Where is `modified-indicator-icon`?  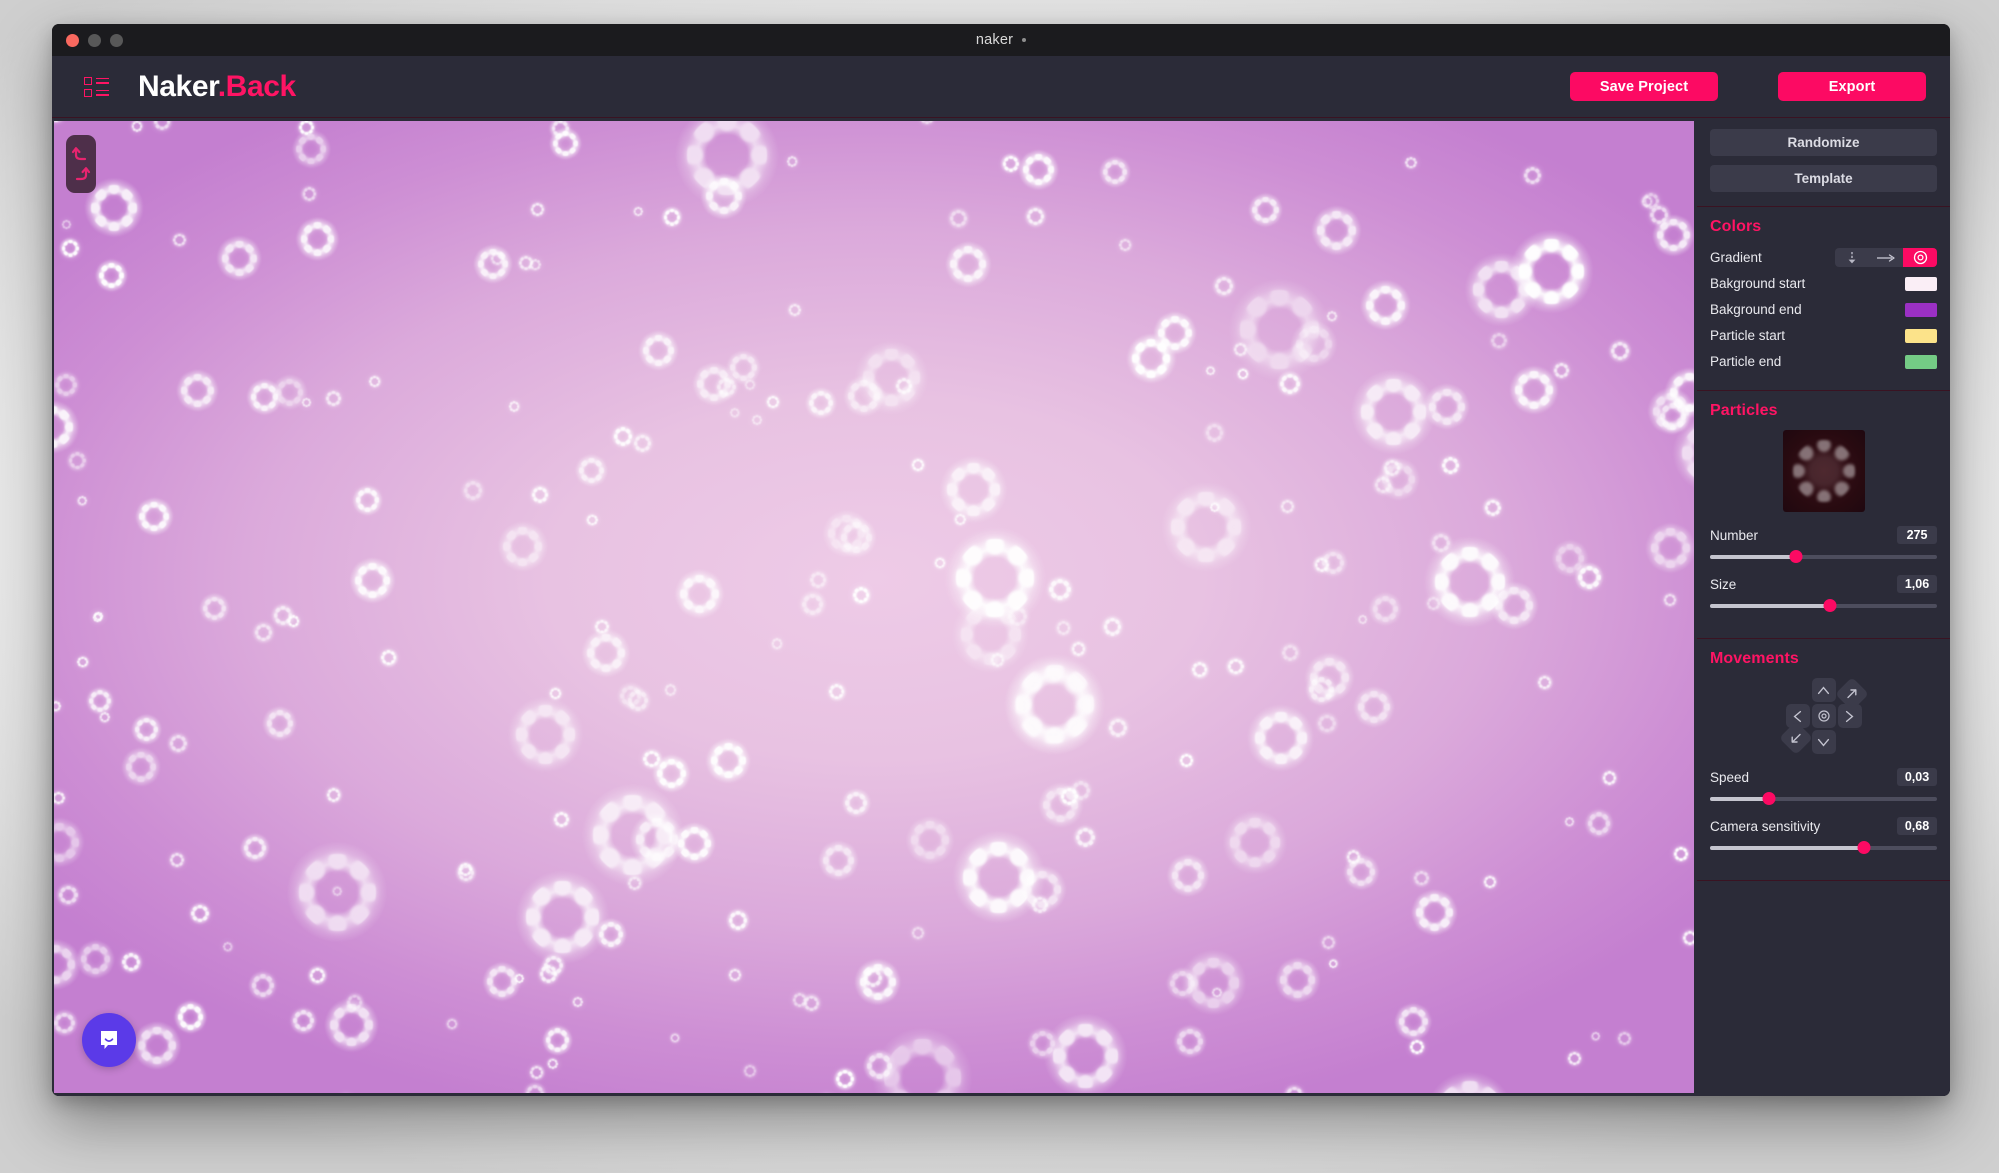
modified-indicator-icon is located at coordinates (1024, 39).